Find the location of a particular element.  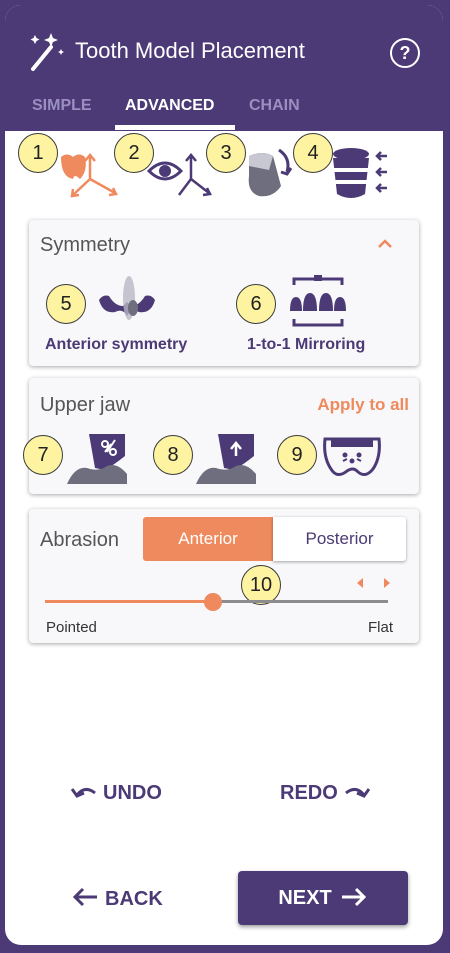

increment-arrow-icon is located at coordinates (387, 583).